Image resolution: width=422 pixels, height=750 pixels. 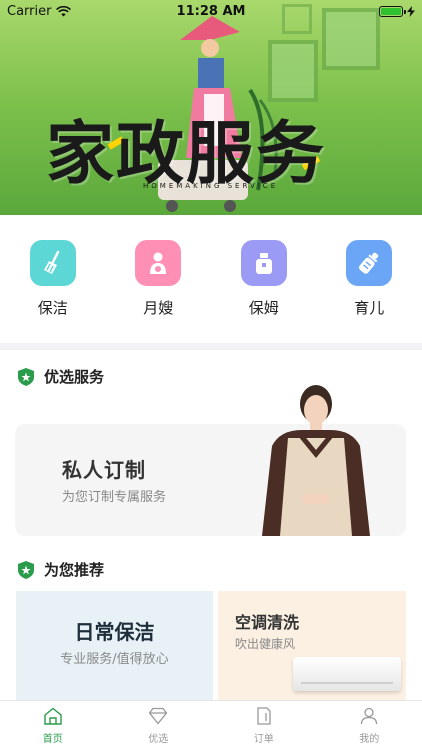 I want to click on staff-photo, so click(x=316, y=460).